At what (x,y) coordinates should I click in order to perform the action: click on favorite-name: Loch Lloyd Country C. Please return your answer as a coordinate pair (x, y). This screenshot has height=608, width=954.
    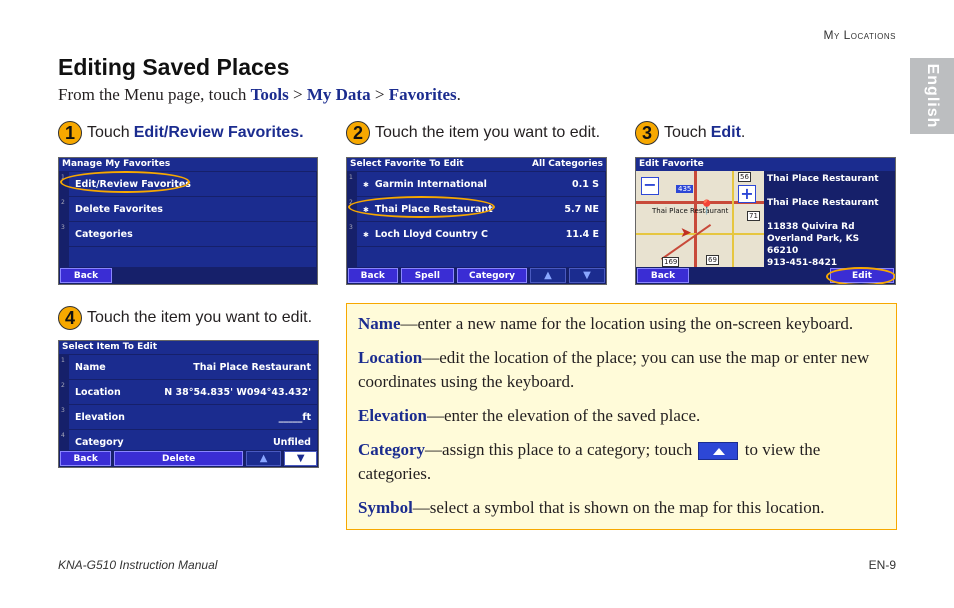
    Looking at the image, I should click on (431, 234).